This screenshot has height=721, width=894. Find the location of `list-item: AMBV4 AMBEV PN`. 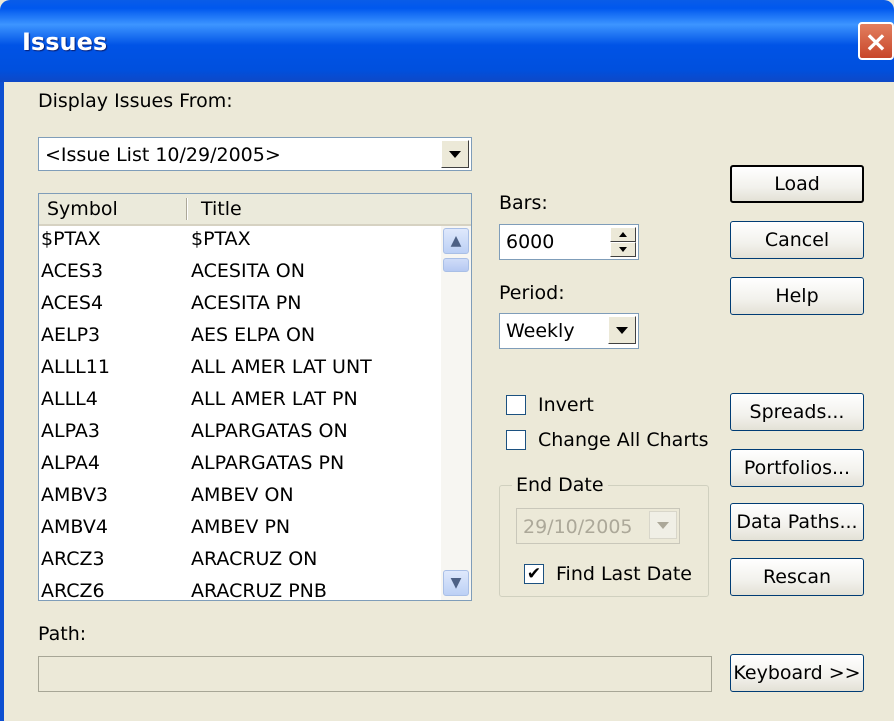

list-item: AMBV4 AMBEV PN is located at coordinates (239, 532).